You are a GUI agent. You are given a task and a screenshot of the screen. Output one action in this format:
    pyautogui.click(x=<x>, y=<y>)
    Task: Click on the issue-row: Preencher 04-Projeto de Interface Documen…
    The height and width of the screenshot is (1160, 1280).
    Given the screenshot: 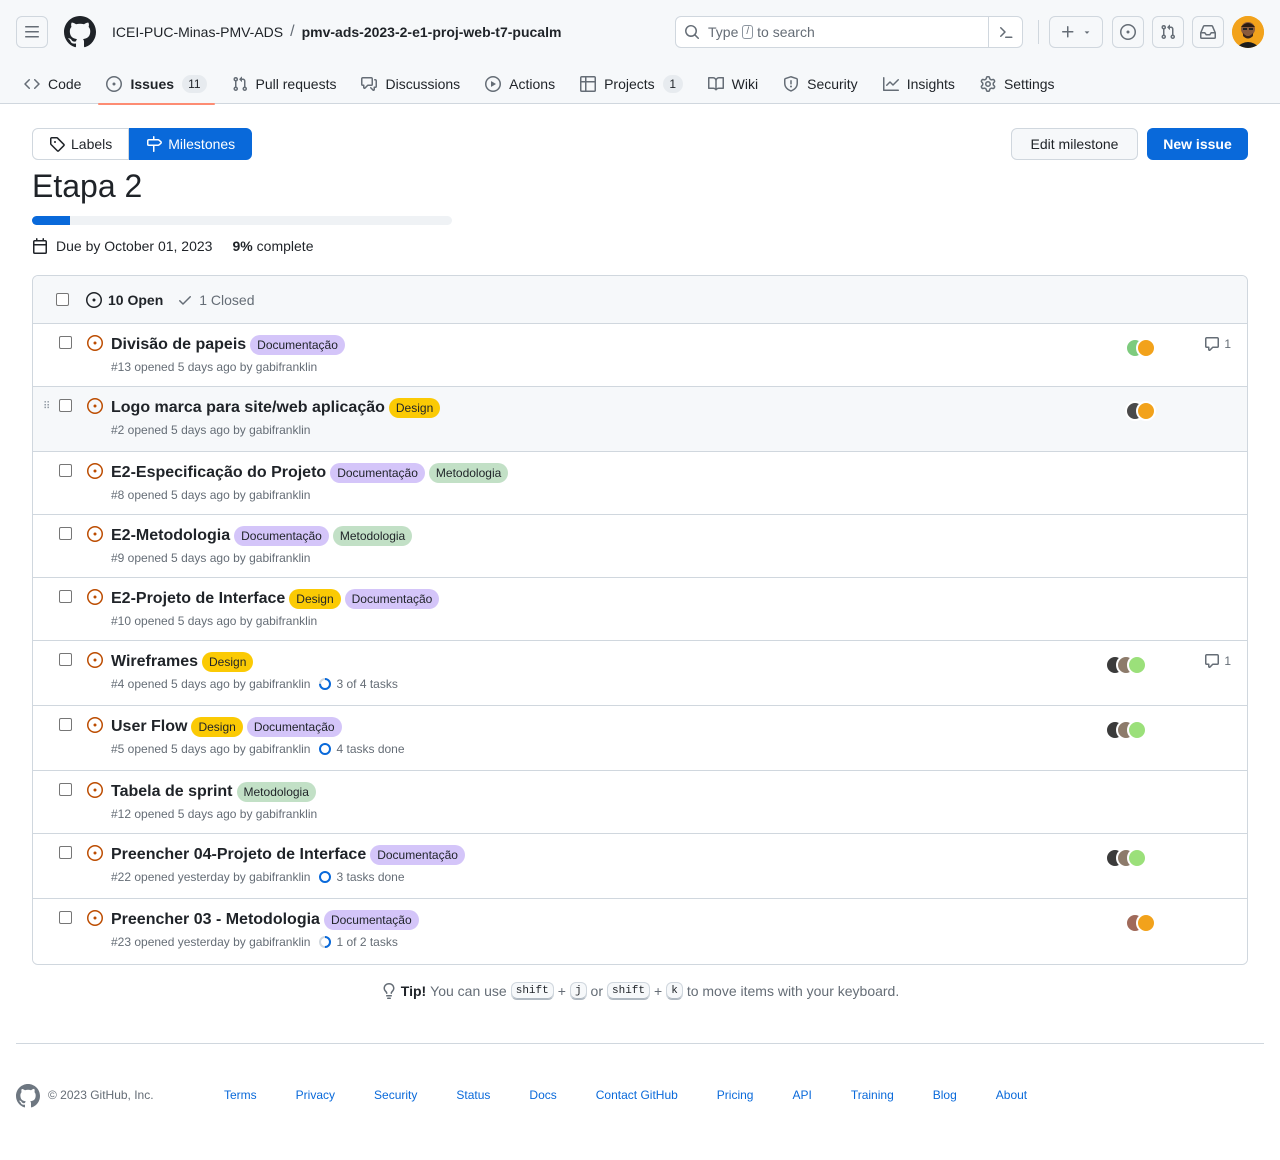 What is the action you would take?
    pyautogui.click(x=640, y=866)
    